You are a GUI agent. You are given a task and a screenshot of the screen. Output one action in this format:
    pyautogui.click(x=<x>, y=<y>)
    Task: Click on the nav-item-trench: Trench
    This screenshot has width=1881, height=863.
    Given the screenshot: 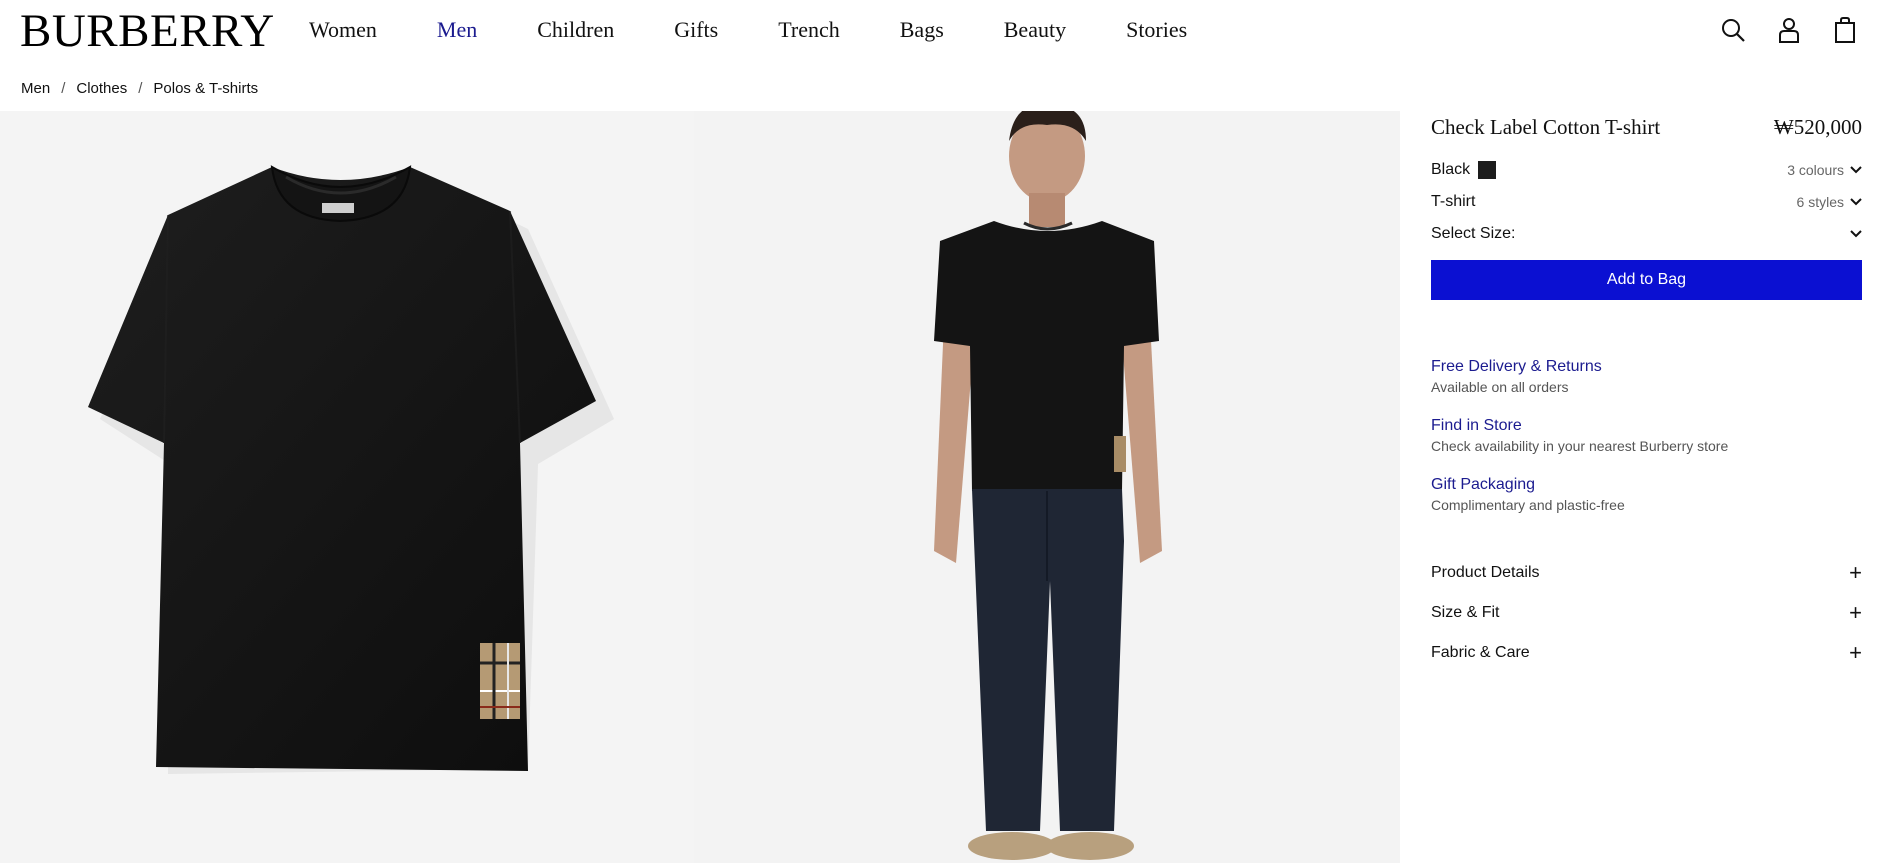 What is the action you would take?
    pyautogui.click(x=809, y=30)
    